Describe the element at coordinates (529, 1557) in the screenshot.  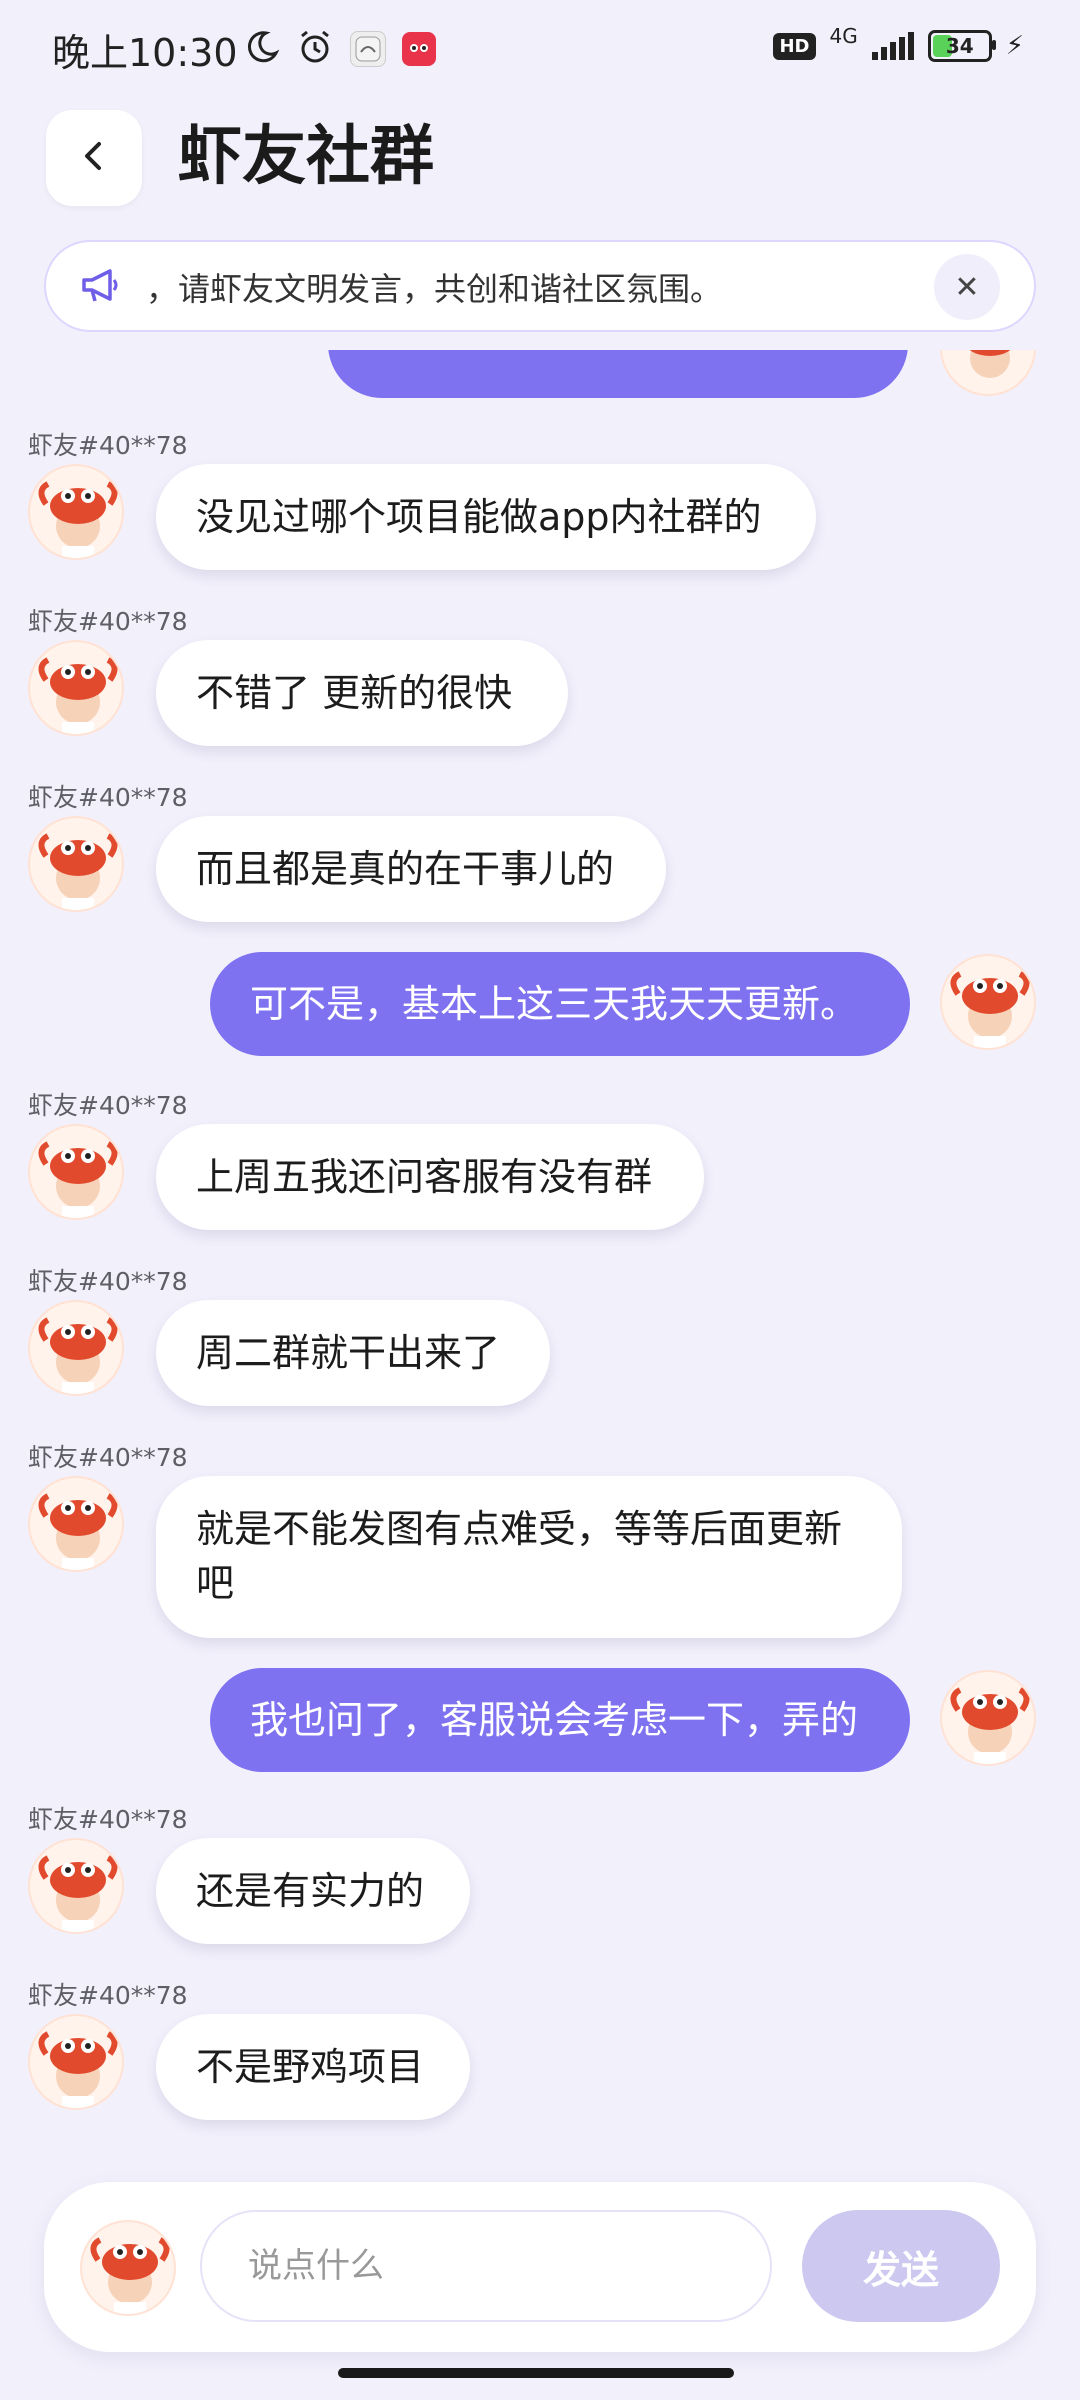
I see `message-bubble: 就是不能发图有点难受，等等后面更新 吧` at that location.